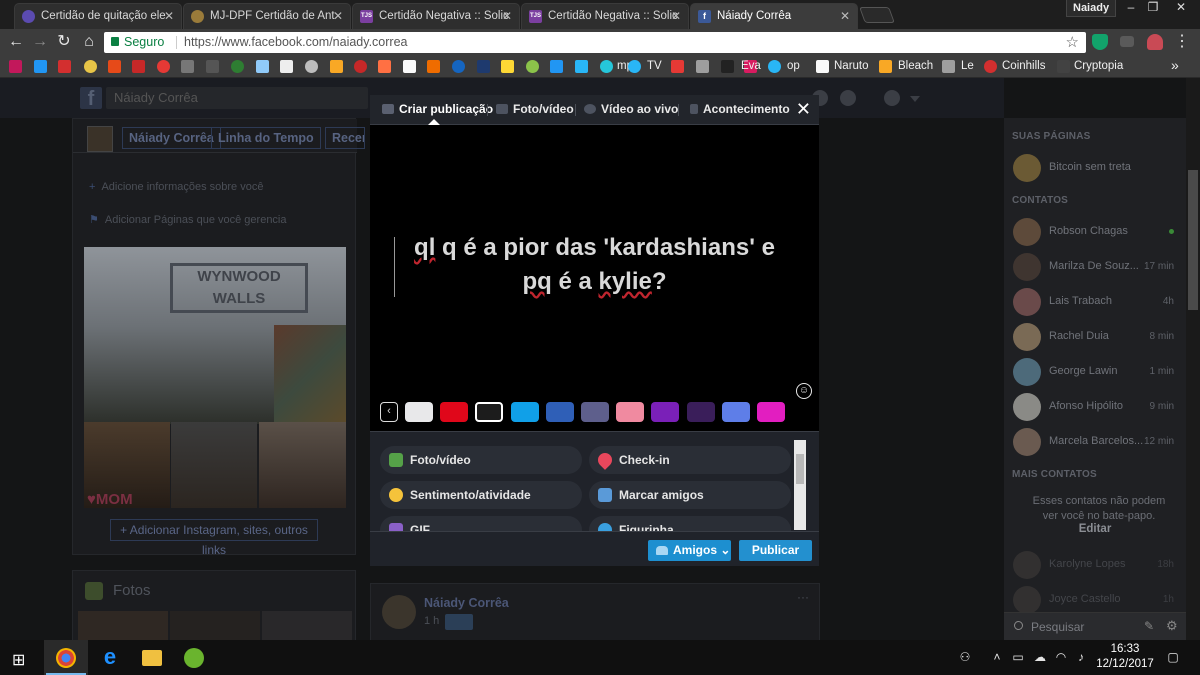 This screenshot has height=675, width=1200. I want to click on post-timestamp: 1 h, so click(431, 621).